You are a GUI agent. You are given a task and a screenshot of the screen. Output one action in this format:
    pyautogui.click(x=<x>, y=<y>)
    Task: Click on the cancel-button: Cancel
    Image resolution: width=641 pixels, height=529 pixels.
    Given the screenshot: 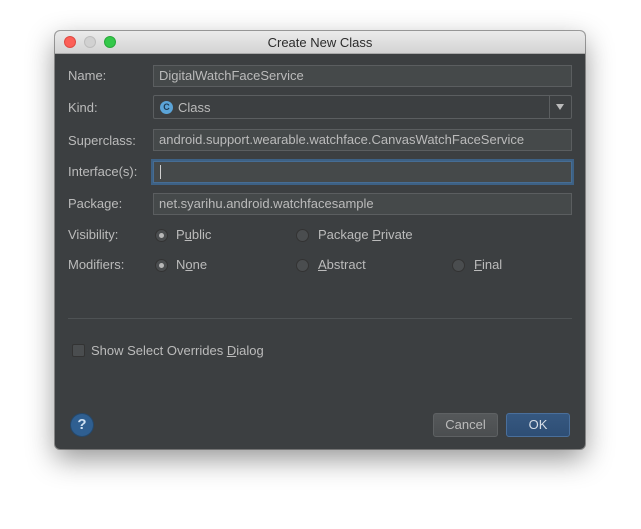 What is the action you would take?
    pyautogui.click(x=465, y=425)
    